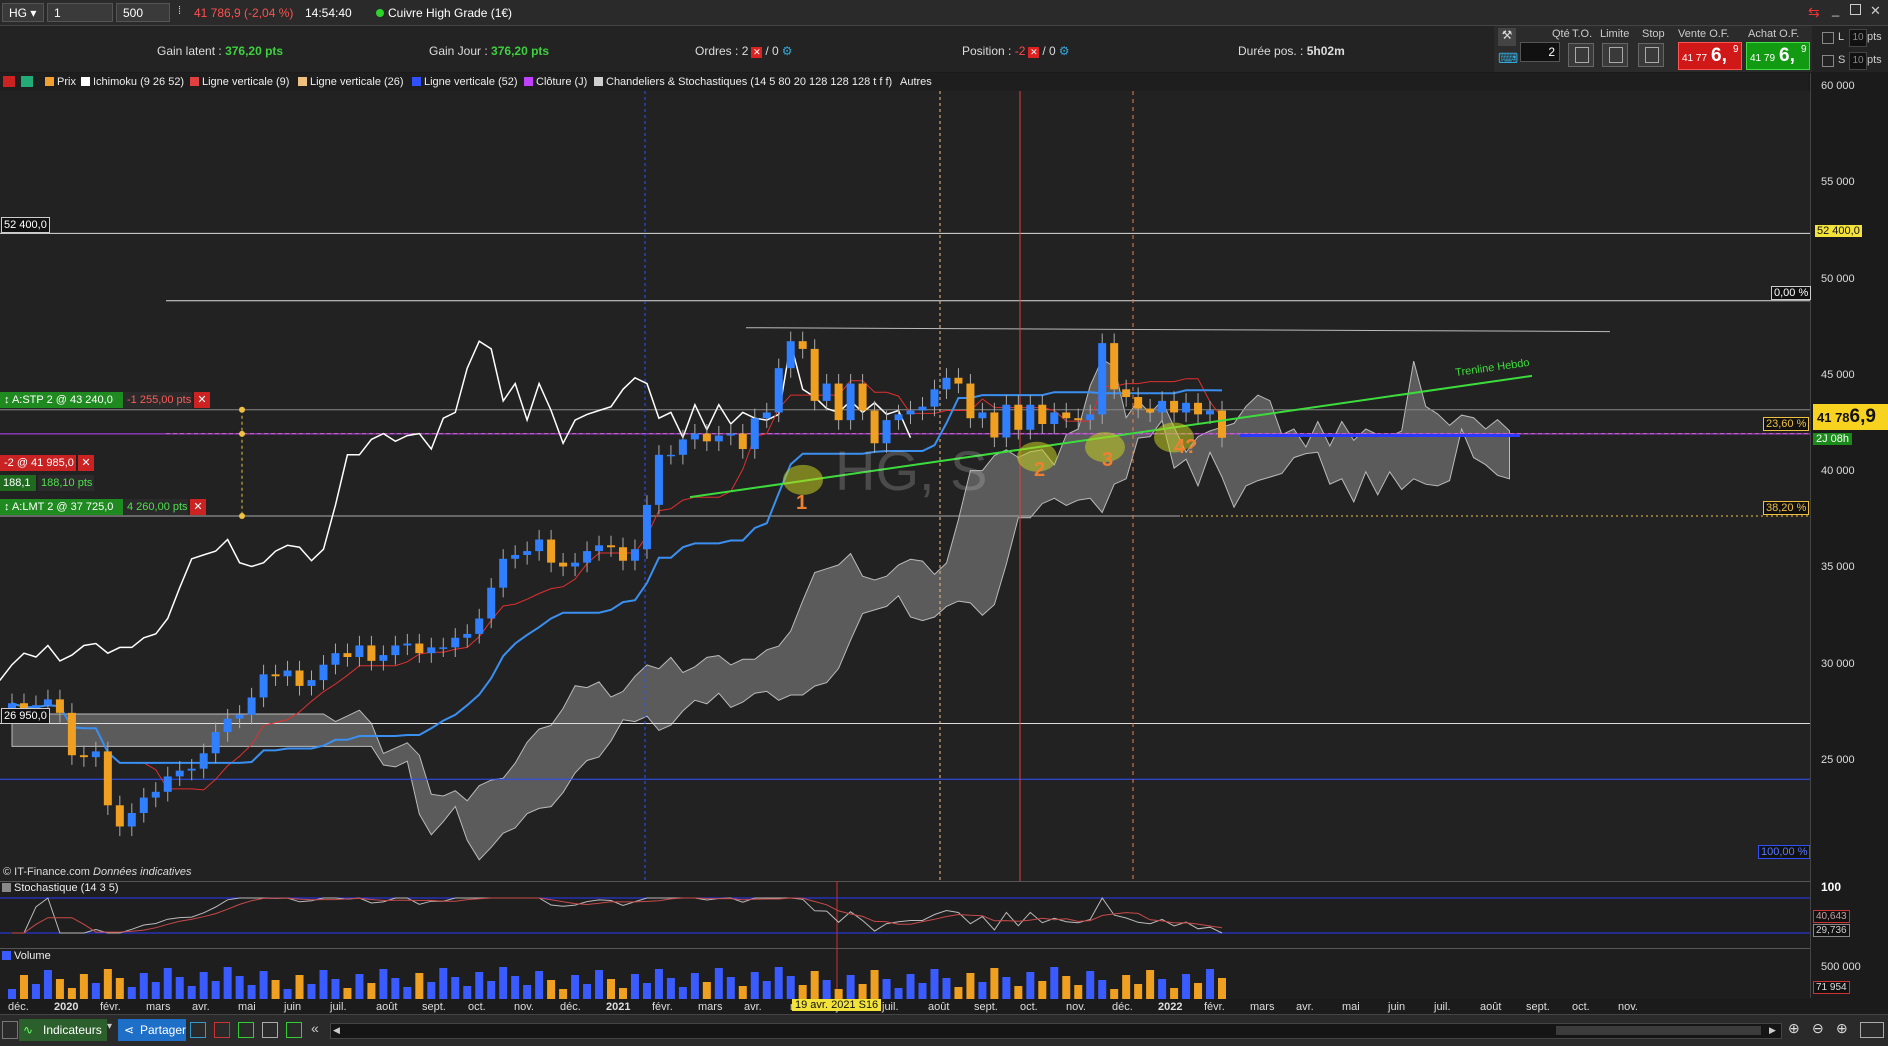 The height and width of the screenshot is (1046, 1888). What do you see at coordinates (1778, 56) in the screenshot?
I see `buy-button: 41 79 6, 9` at bounding box center [1778, 56].